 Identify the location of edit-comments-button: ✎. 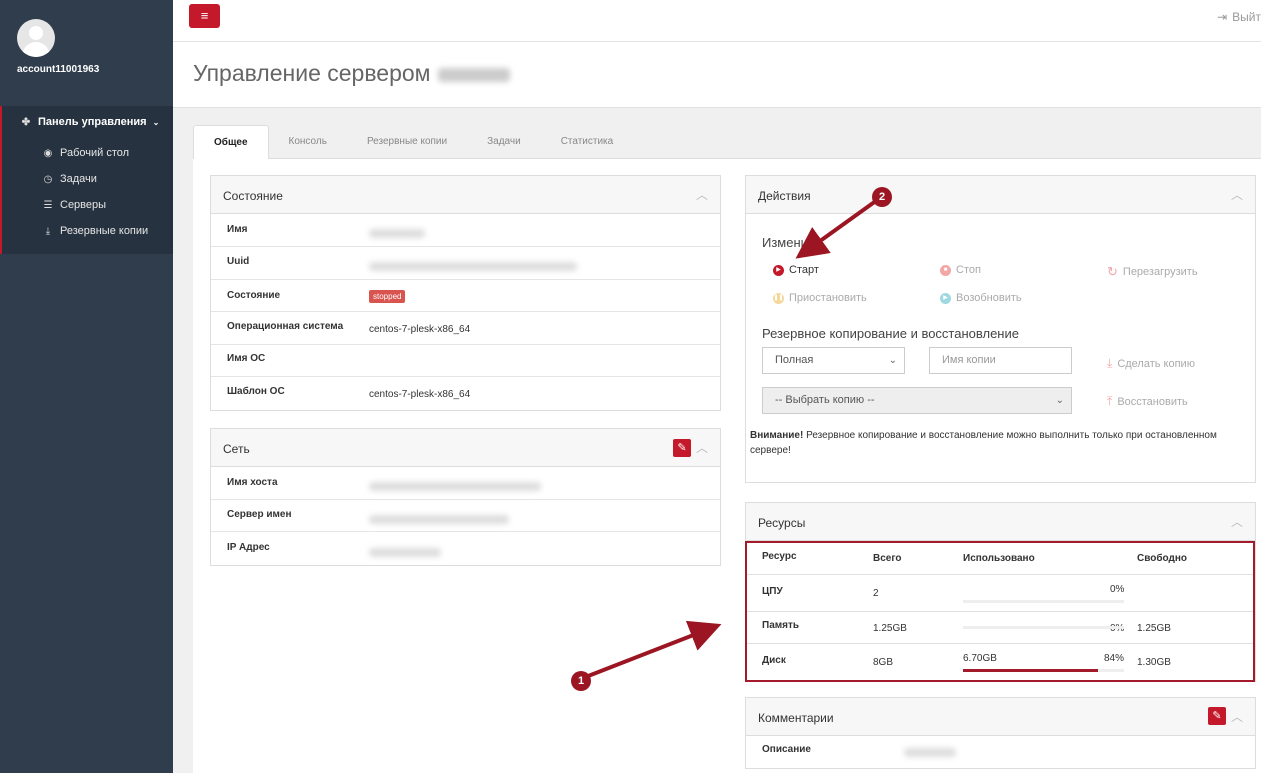
(1217, 716).